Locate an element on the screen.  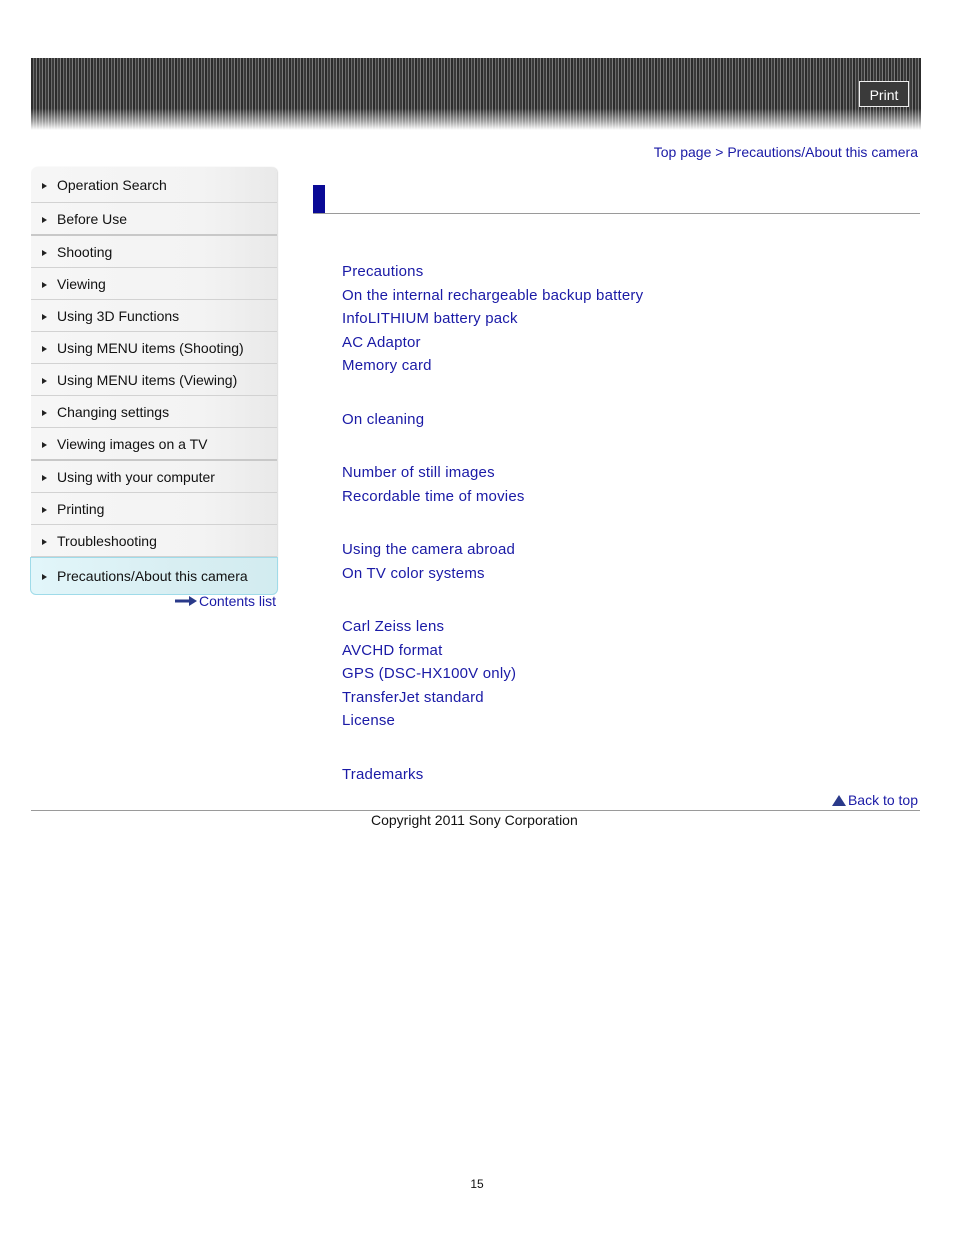
sidebar-item-menu-shooting: Using MENU items (Shooting) is located at coordinates (154, 348).